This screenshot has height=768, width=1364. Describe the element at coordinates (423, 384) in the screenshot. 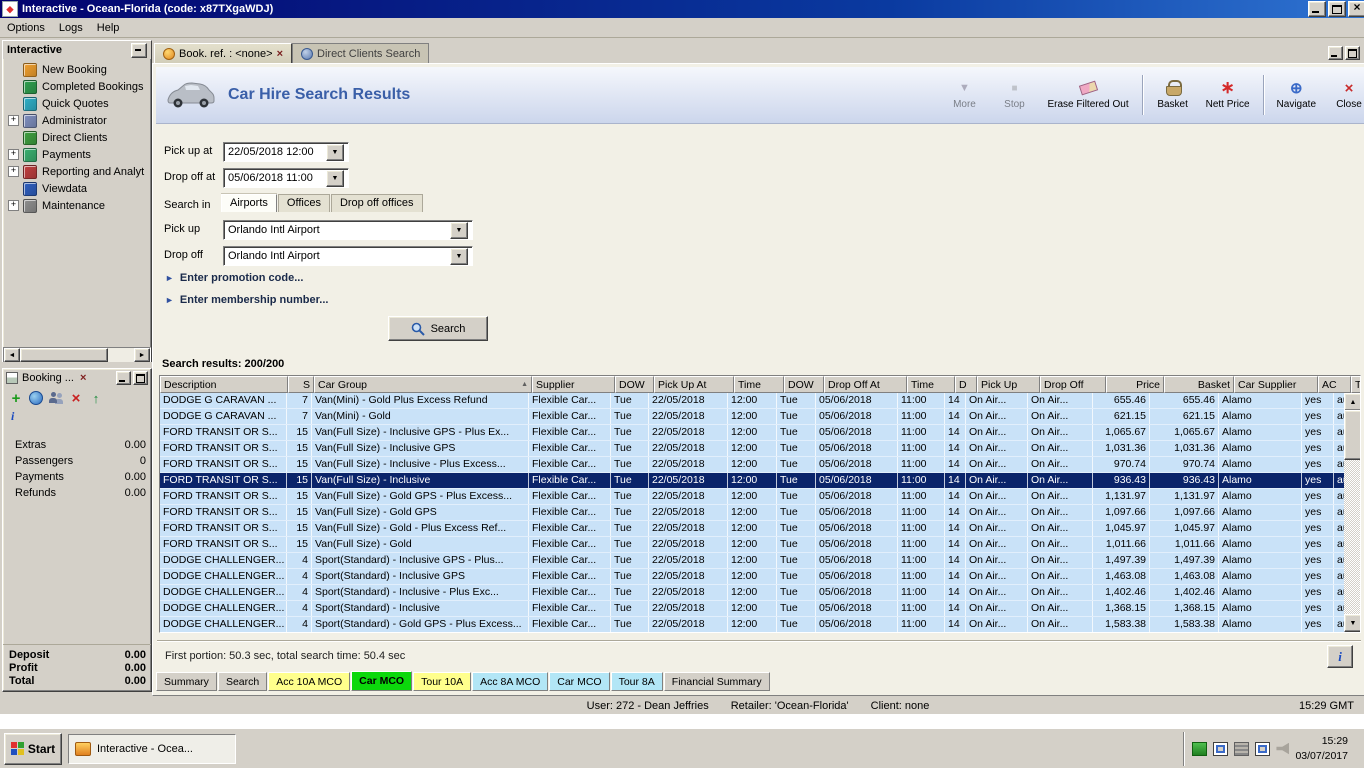

I see `column-header-car-group: Car Group ▲` at that location.